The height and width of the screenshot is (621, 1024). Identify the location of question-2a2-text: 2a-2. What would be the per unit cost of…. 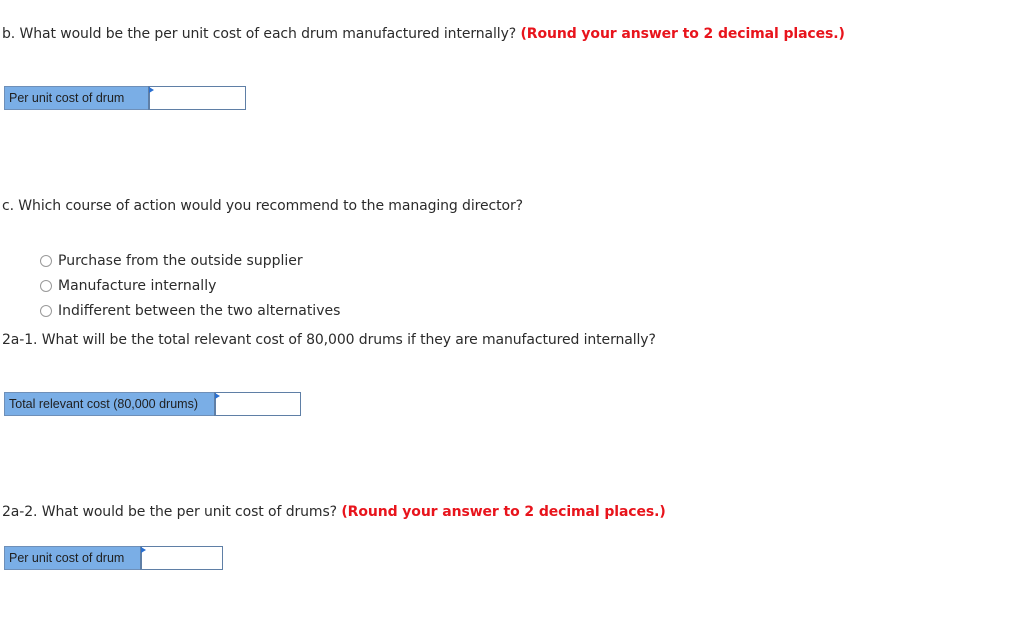
(169, 512).